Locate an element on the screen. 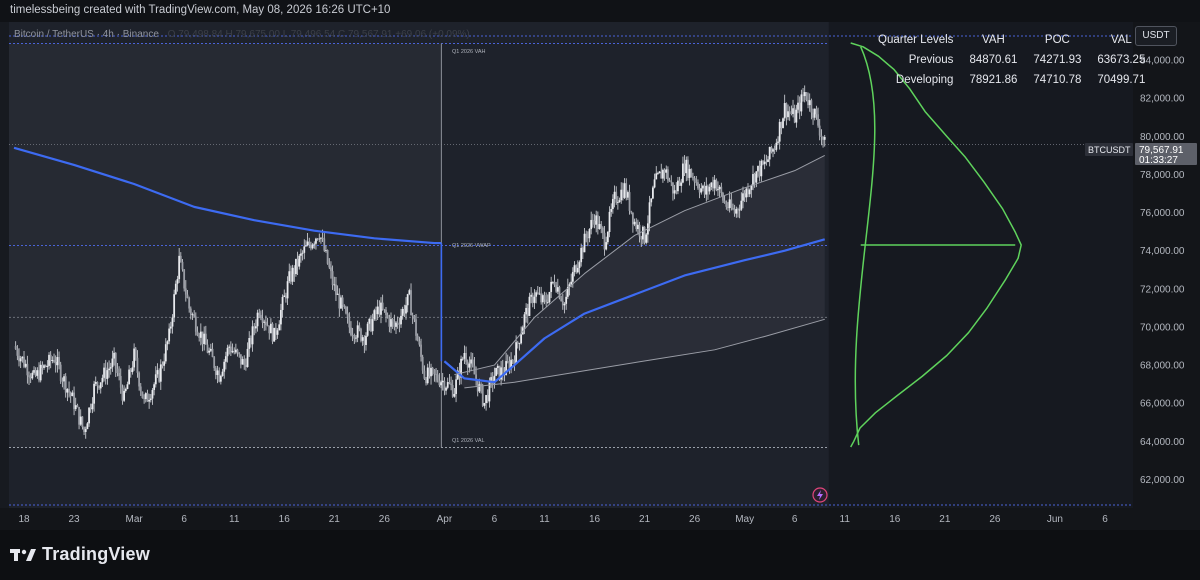  alert-icon is located at coordinates (820, 495).